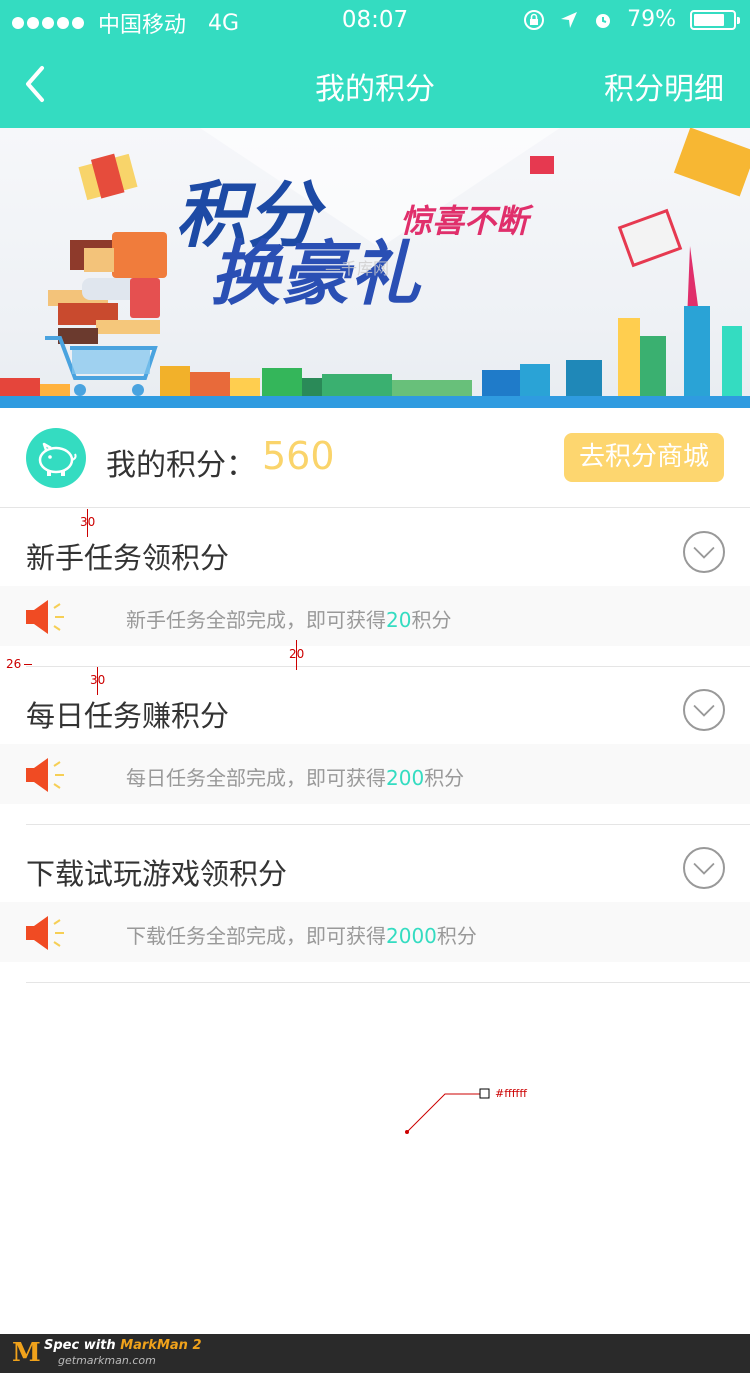 This screenshot has height=1373, width=750. Describe the element at coordinates (128, 558) in the screenshot. I see `task-title: 新手任务领积分` at that location.